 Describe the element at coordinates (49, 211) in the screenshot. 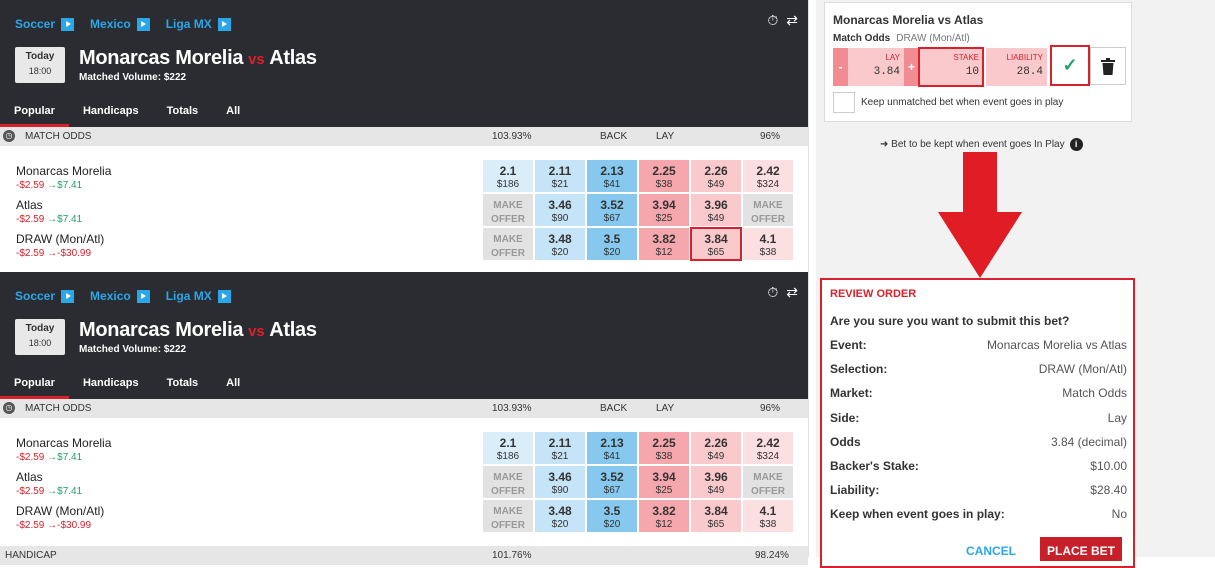

I see `runner-row: Atlas -$2.59 →$7.41` at that location.